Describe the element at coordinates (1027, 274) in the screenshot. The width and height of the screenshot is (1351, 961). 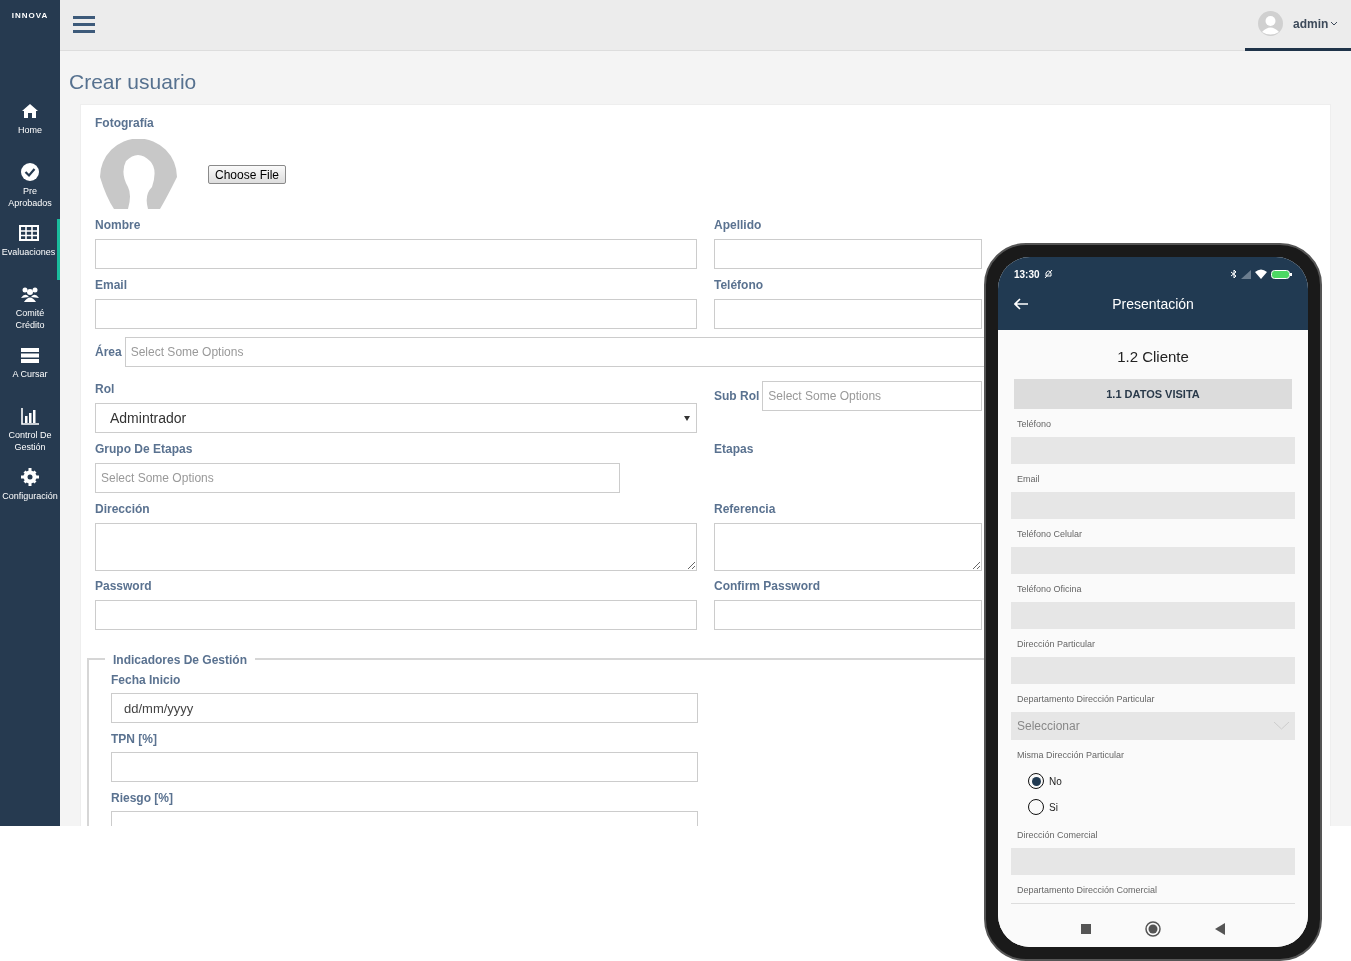
I see `status-time: 13:30` at that location.